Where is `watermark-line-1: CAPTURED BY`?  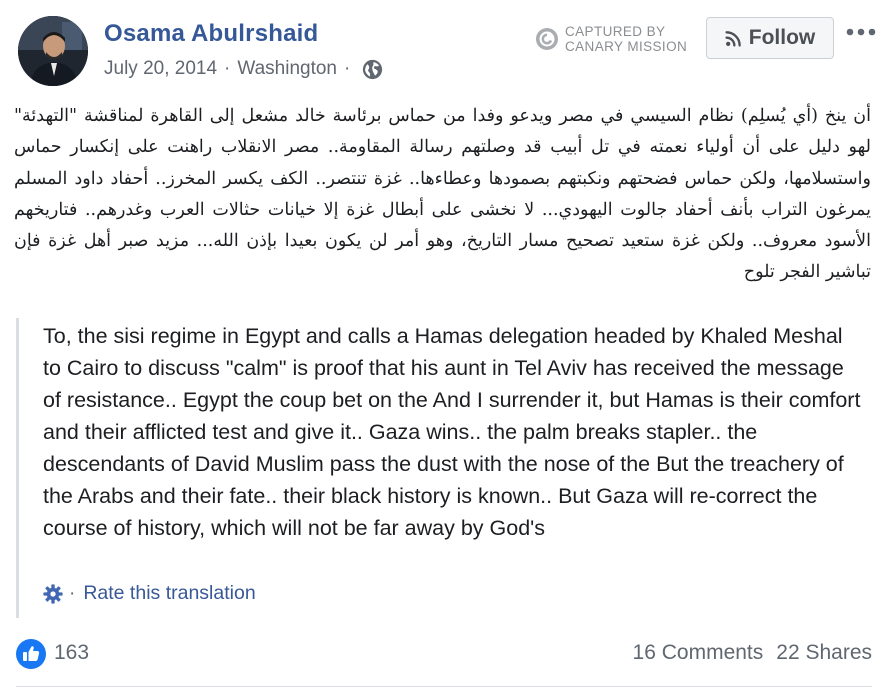
watermark-line-1: CAPTURED BY is located at coordinates (615, 31).